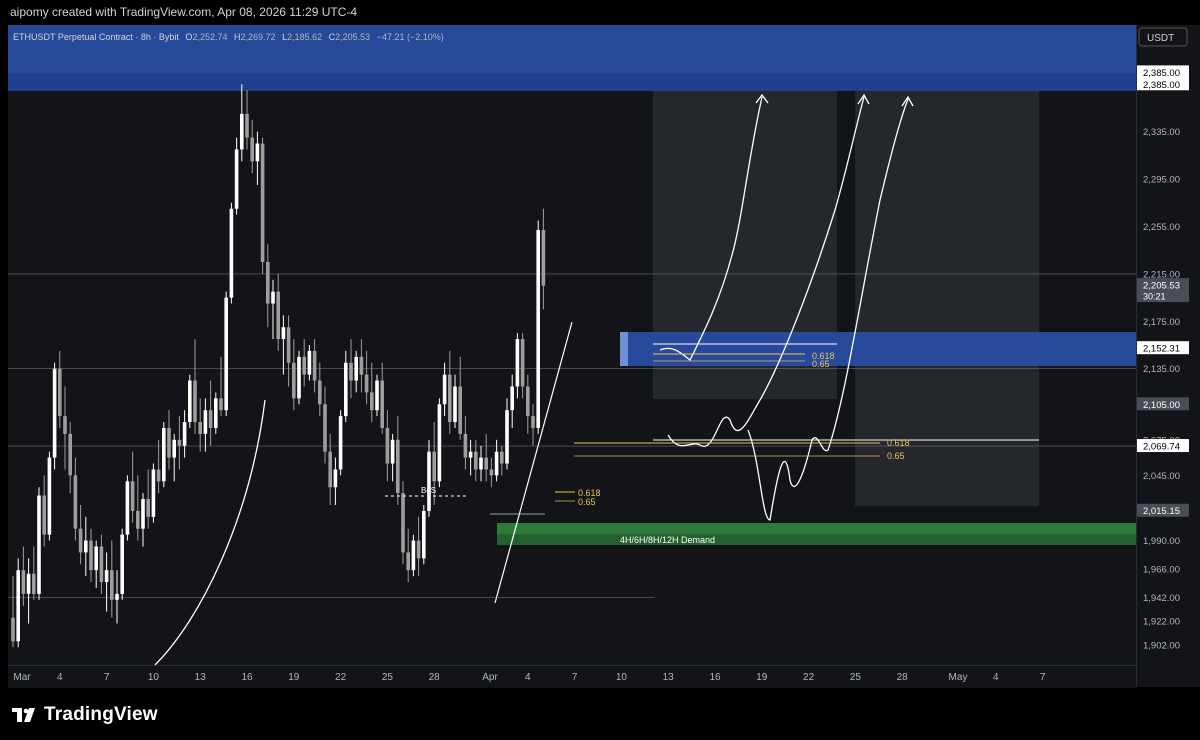 This screenshot has height=740, width=1200. Describe the element at coordinates (352, 37) in the screenshot. I see `close-value: 2,205.53` at that location.